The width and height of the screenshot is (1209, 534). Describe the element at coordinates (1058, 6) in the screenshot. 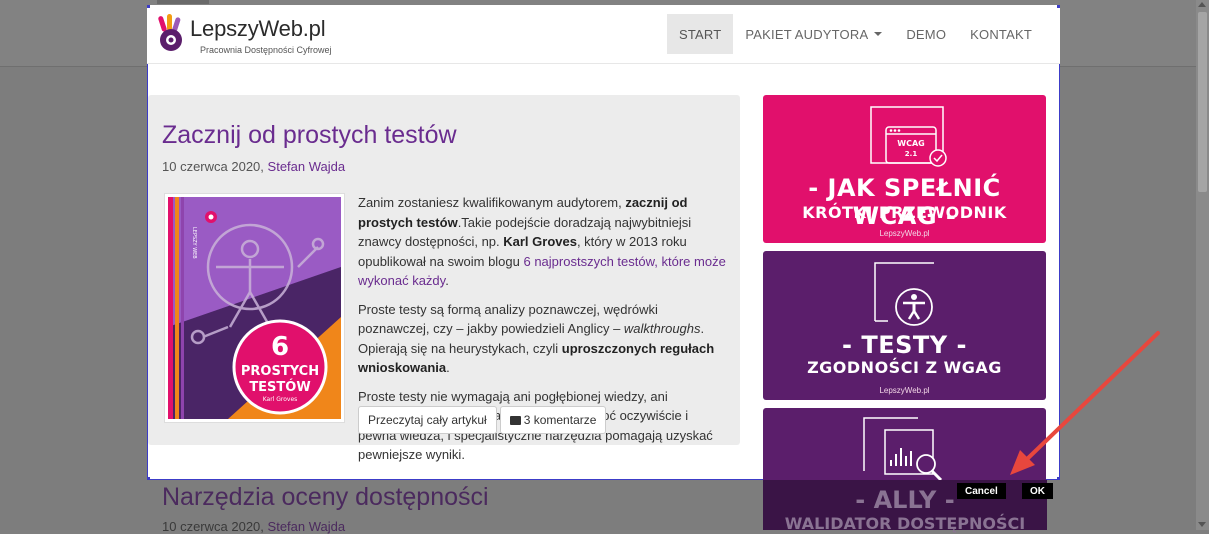

I see `handle-top-right` at that location.